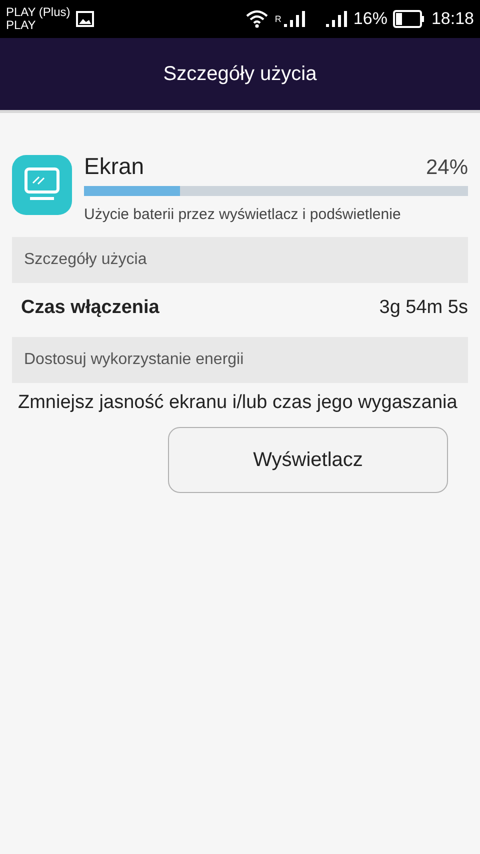  I want to click on display-settings-button: Wyświetlacz, so click(308, 460).